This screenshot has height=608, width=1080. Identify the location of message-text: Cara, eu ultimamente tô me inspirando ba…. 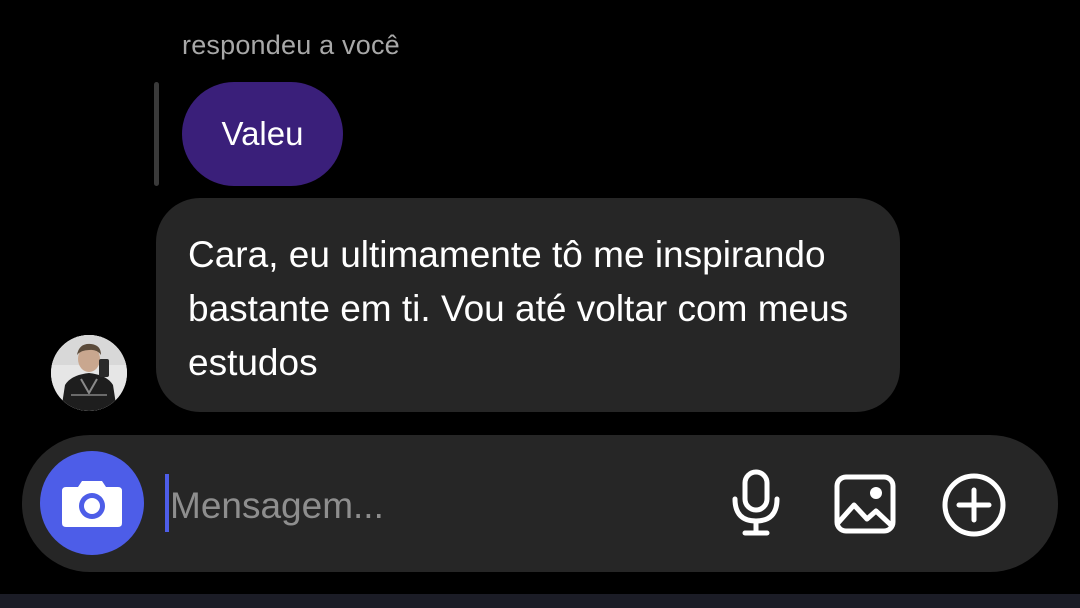
(518, 308).